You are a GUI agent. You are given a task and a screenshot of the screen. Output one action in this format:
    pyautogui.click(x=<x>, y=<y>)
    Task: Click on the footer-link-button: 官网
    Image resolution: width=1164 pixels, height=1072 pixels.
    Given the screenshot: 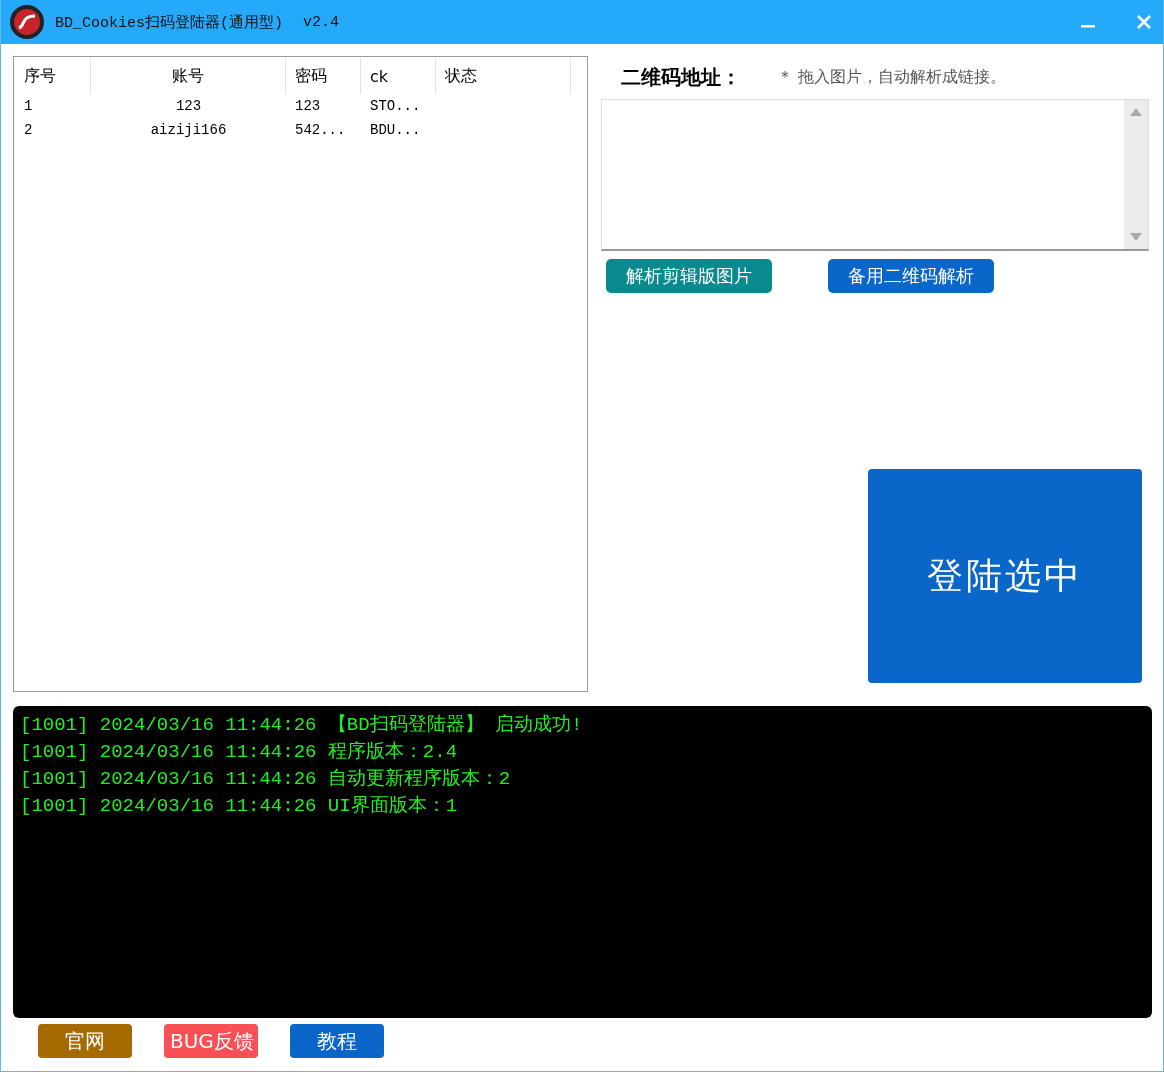 What is the action you would take?
    pyautogui.click(x=85, y=1041)
    